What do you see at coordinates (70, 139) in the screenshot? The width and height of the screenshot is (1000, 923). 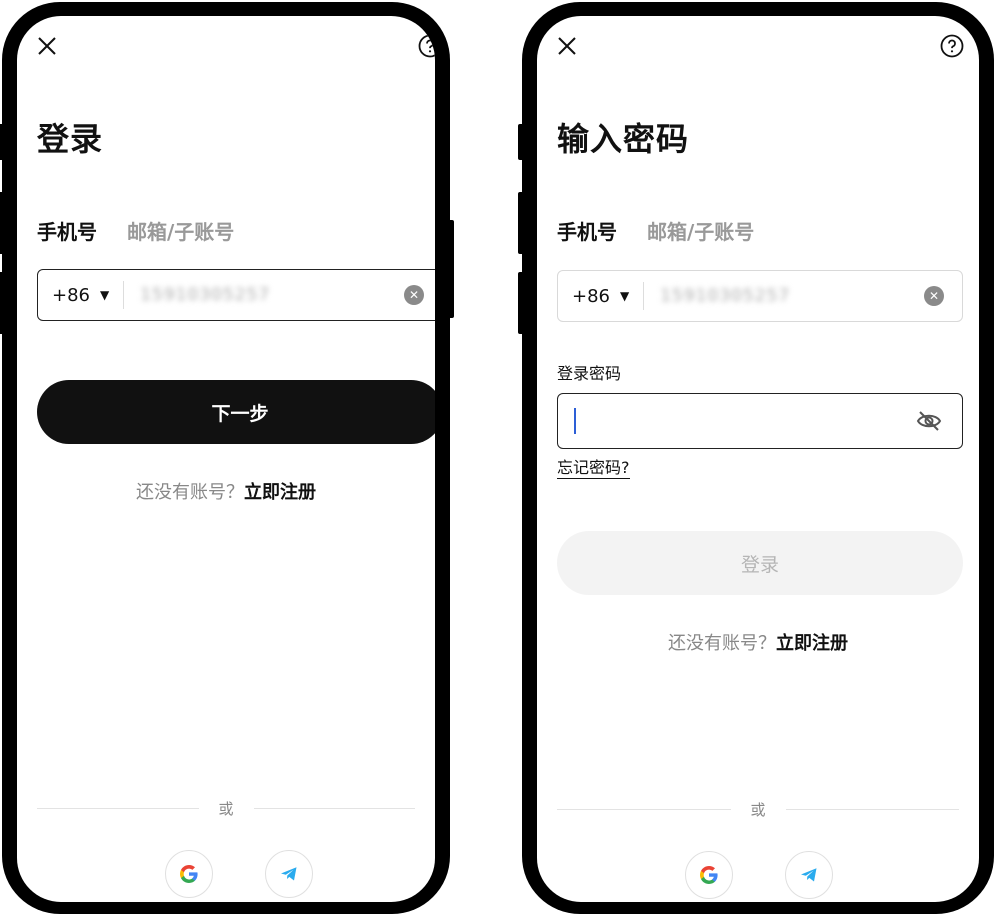 I see `page-title: 登录` at bounding box center [70, 139].